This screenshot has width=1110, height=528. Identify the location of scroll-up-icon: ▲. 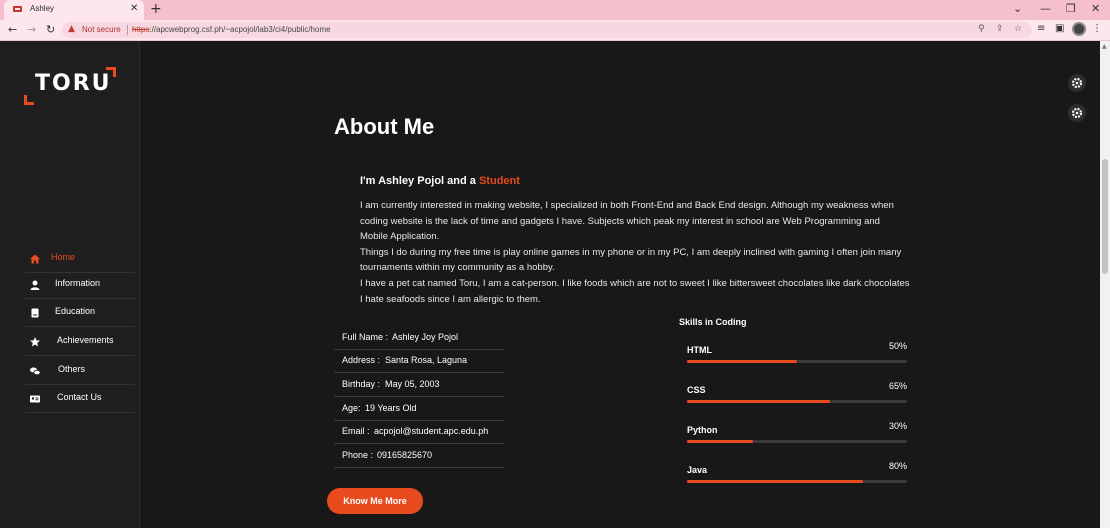
(1104, 46).